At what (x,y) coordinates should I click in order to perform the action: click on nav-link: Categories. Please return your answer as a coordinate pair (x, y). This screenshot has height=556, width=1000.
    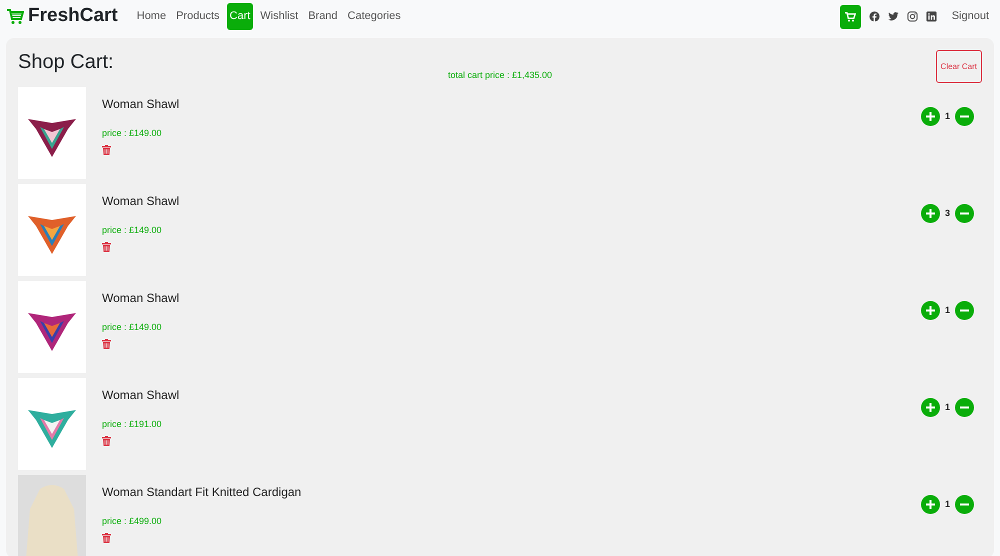
    Looking at the image, I should click on (374, 16).